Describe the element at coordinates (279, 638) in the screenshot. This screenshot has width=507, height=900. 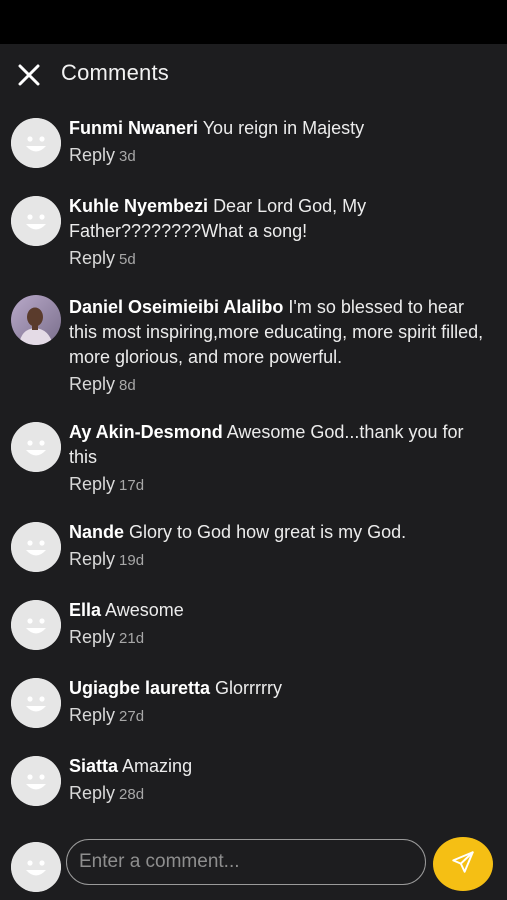
I see `comment-meta: Reply 21d` at that location.